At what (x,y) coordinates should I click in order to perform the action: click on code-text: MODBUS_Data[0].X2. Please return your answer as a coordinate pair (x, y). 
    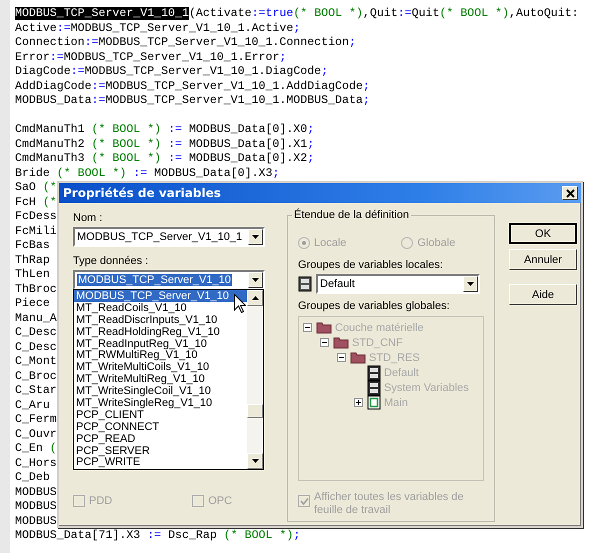
    Looking at the image, I should click on (248, 158).